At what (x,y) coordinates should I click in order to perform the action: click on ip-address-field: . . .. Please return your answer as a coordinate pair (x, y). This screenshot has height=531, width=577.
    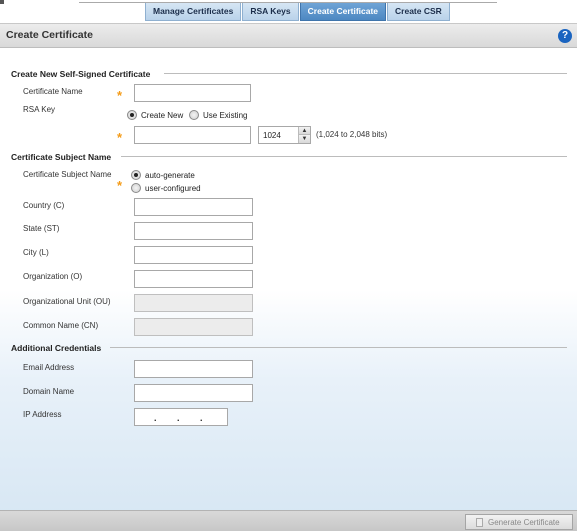
    Looking at the image, I should click on (181, 417).